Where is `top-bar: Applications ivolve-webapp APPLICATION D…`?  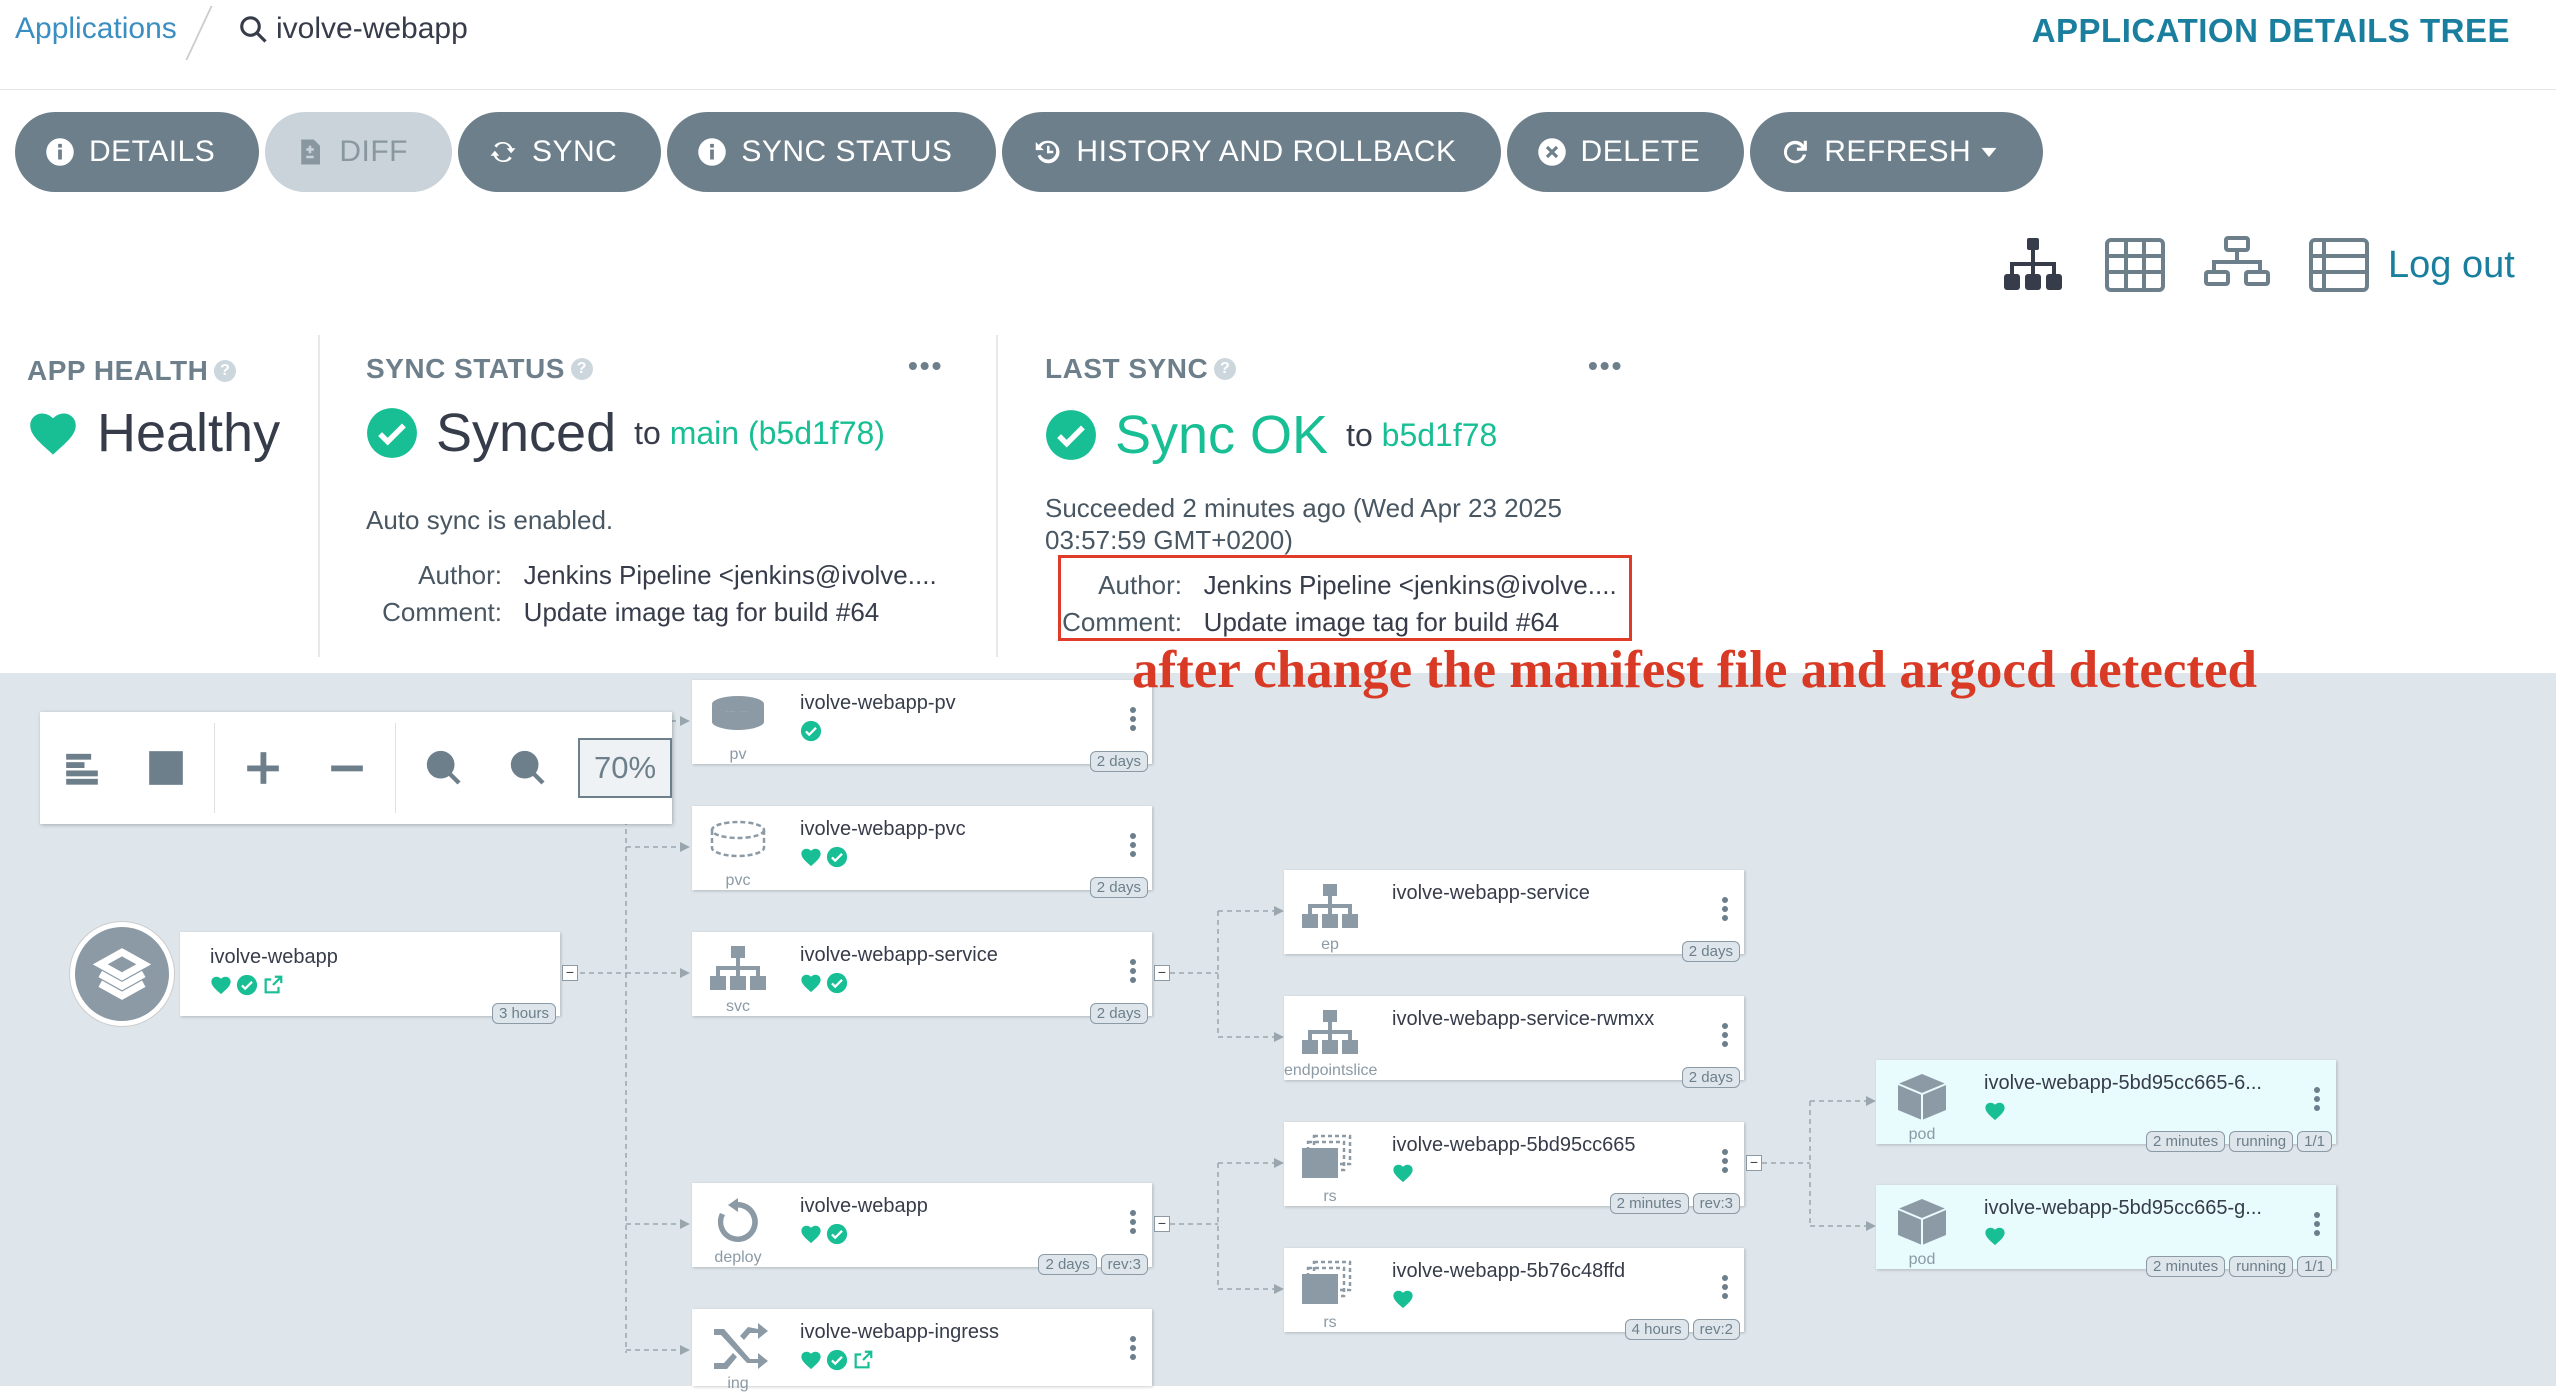 top-bar: Applications ivolve-webapp APPLICATION D… is located at coordinates (1278, 45).